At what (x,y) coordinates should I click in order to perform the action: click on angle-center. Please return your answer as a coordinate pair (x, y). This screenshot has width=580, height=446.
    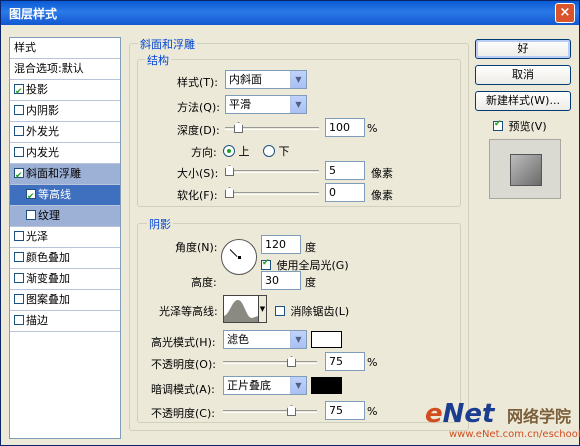
    Looking at the image, I should click on (239, 257).